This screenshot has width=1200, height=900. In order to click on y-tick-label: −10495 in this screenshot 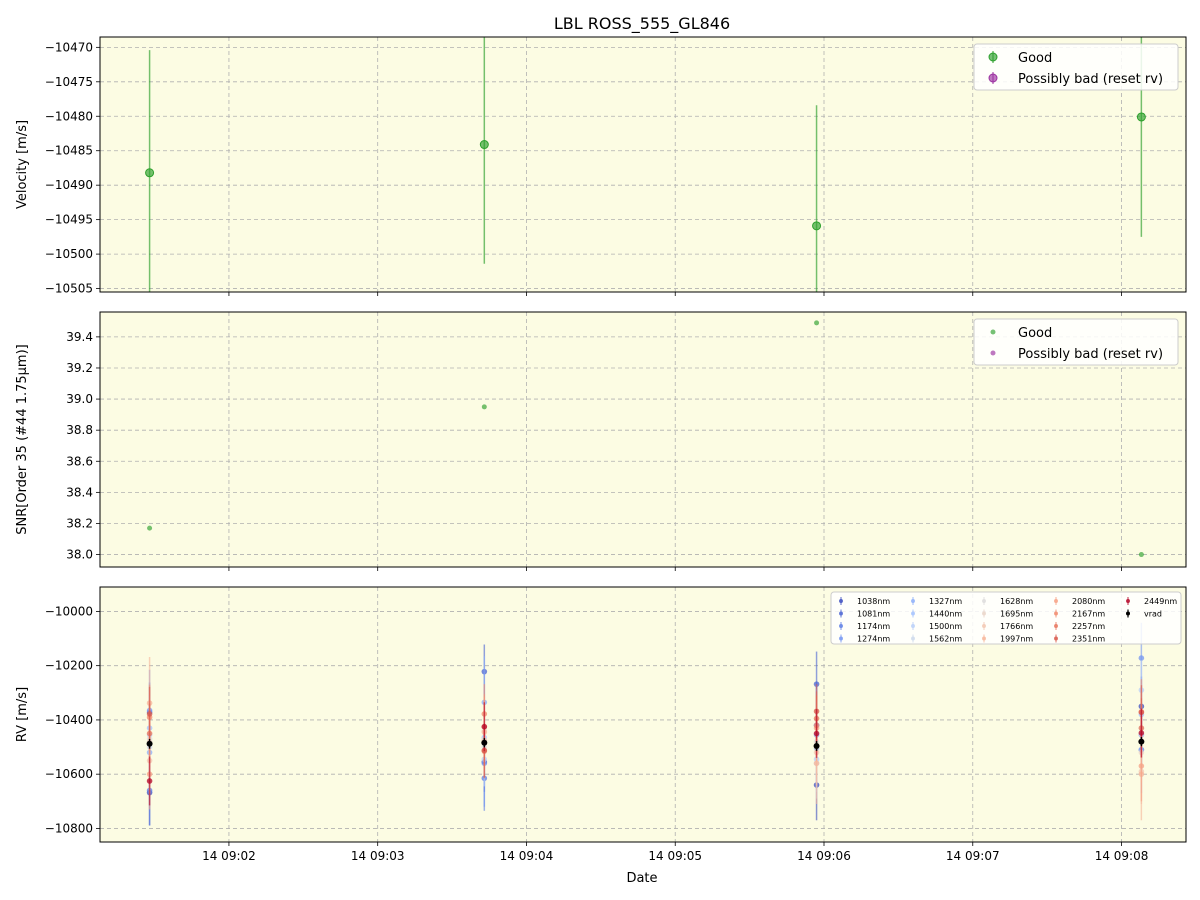, I will do `click(69, 220)`.